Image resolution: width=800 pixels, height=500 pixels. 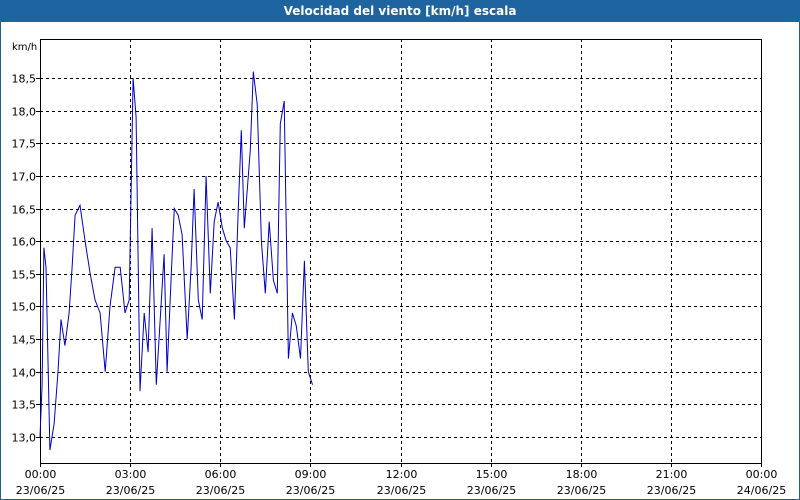 I want to click on x-tick-time-label: 15:00, so click(x=492, y=474).